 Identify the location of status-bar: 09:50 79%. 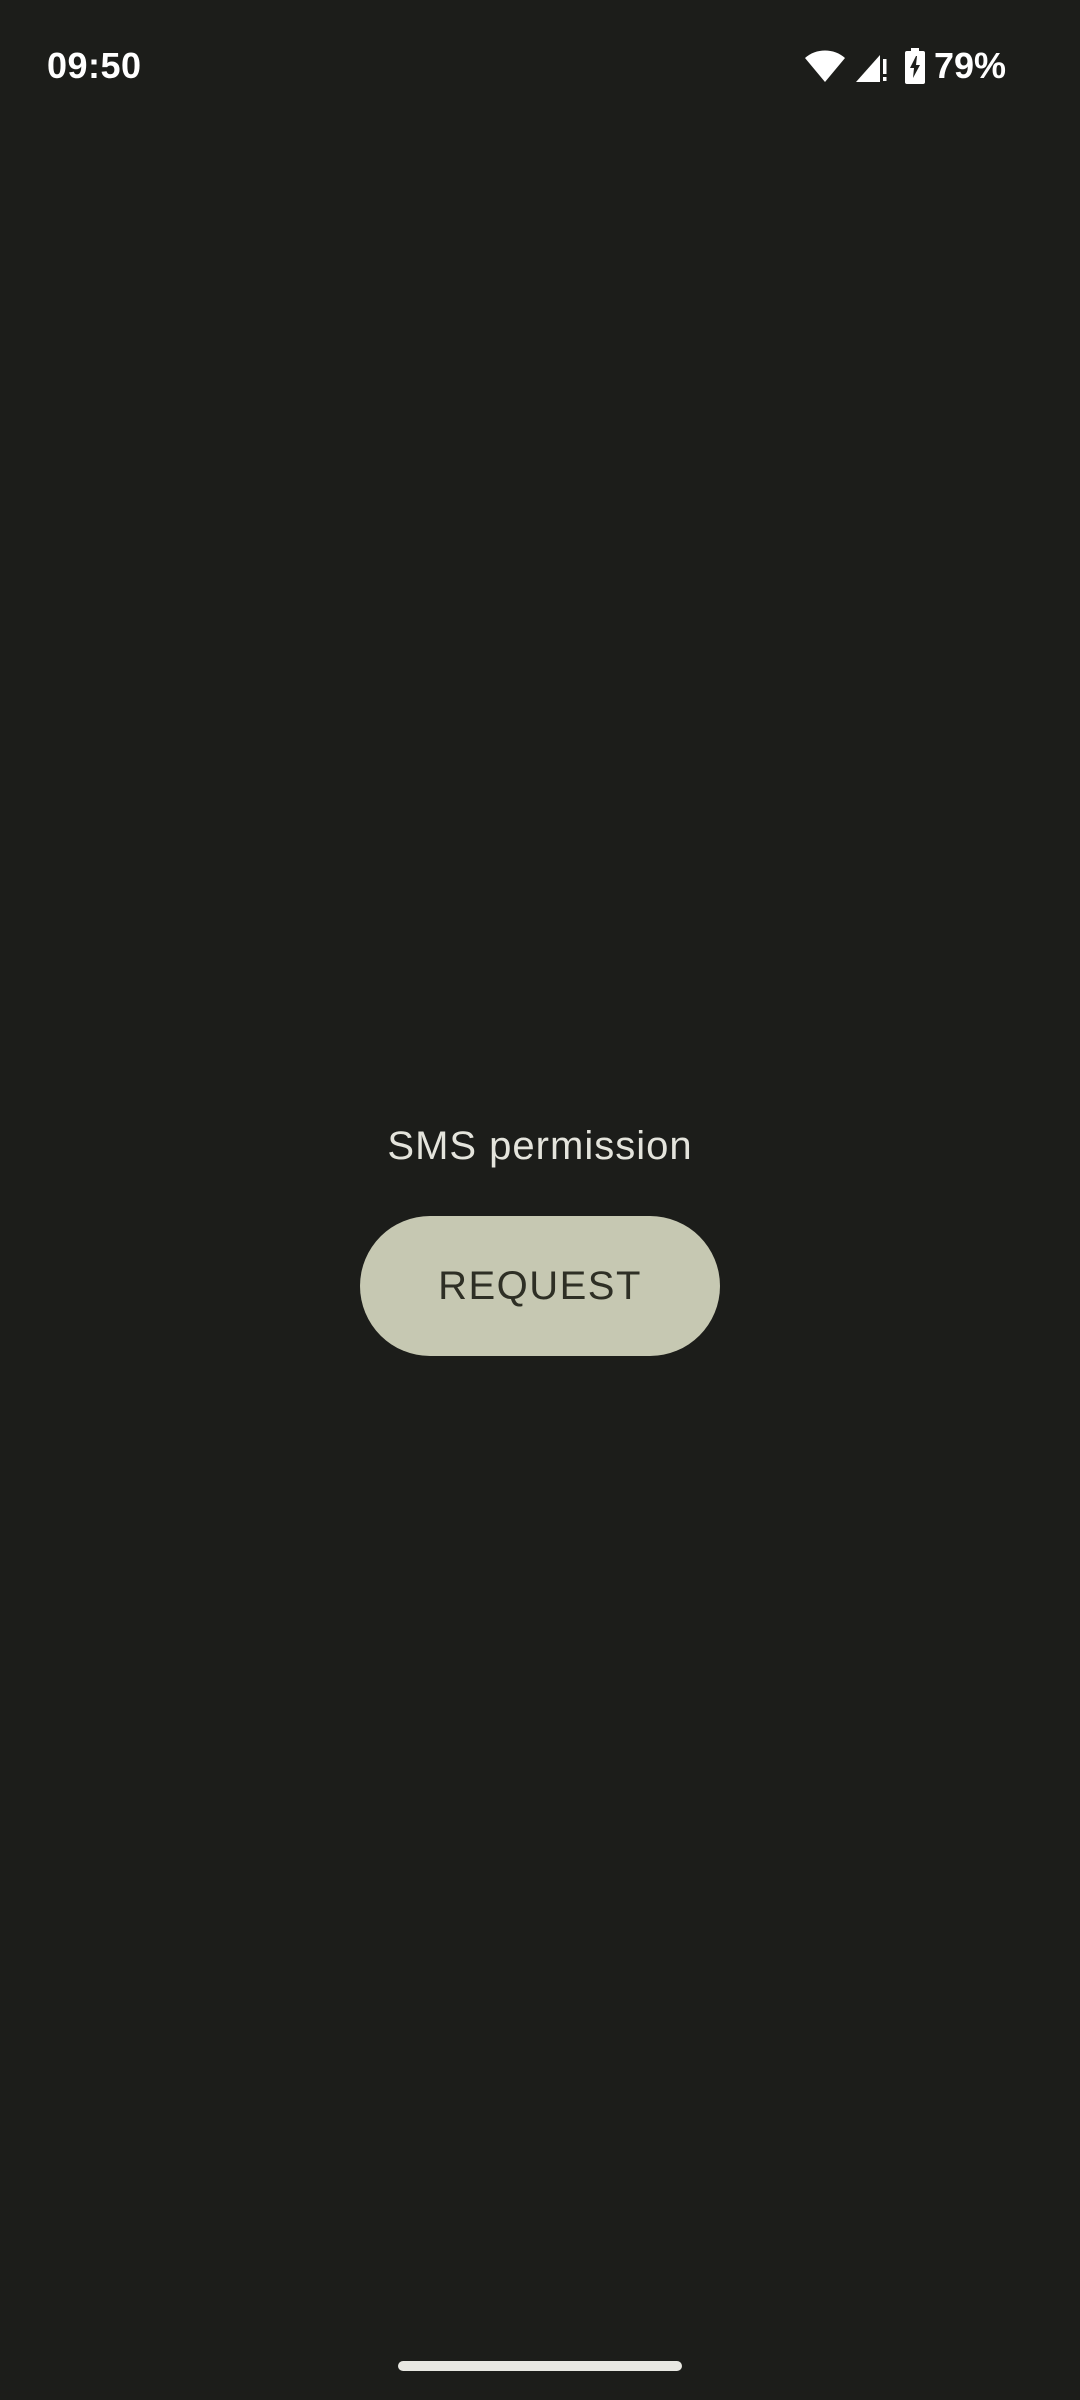
(540, 68).